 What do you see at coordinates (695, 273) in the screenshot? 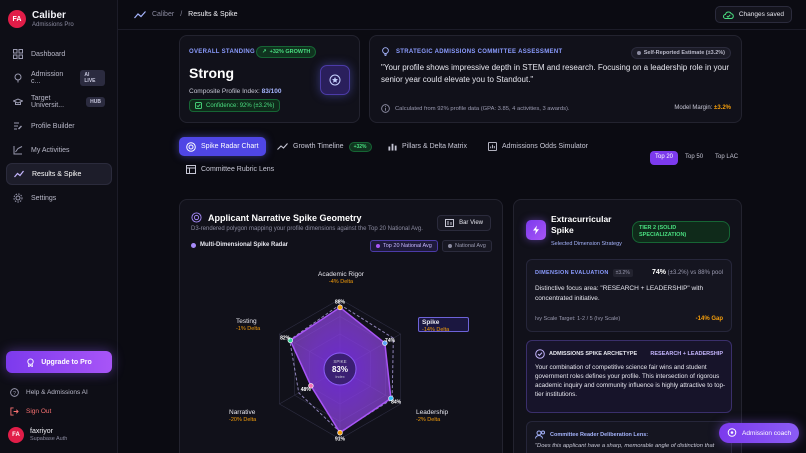
I see `eval-score-rest: (±3.2%) vs 88% pool` at bounding box center [695, 273].